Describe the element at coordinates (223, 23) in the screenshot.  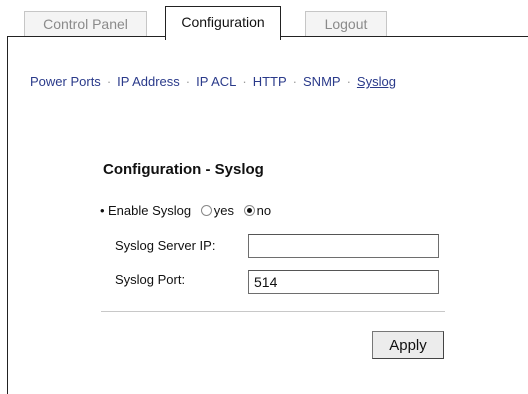
I see `tab-configuration: Configuration` at that location.